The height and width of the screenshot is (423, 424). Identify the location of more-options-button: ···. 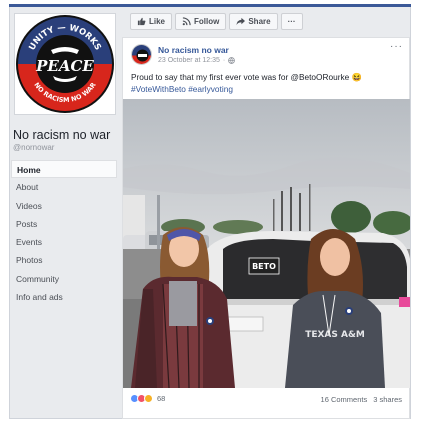
(291, 21).